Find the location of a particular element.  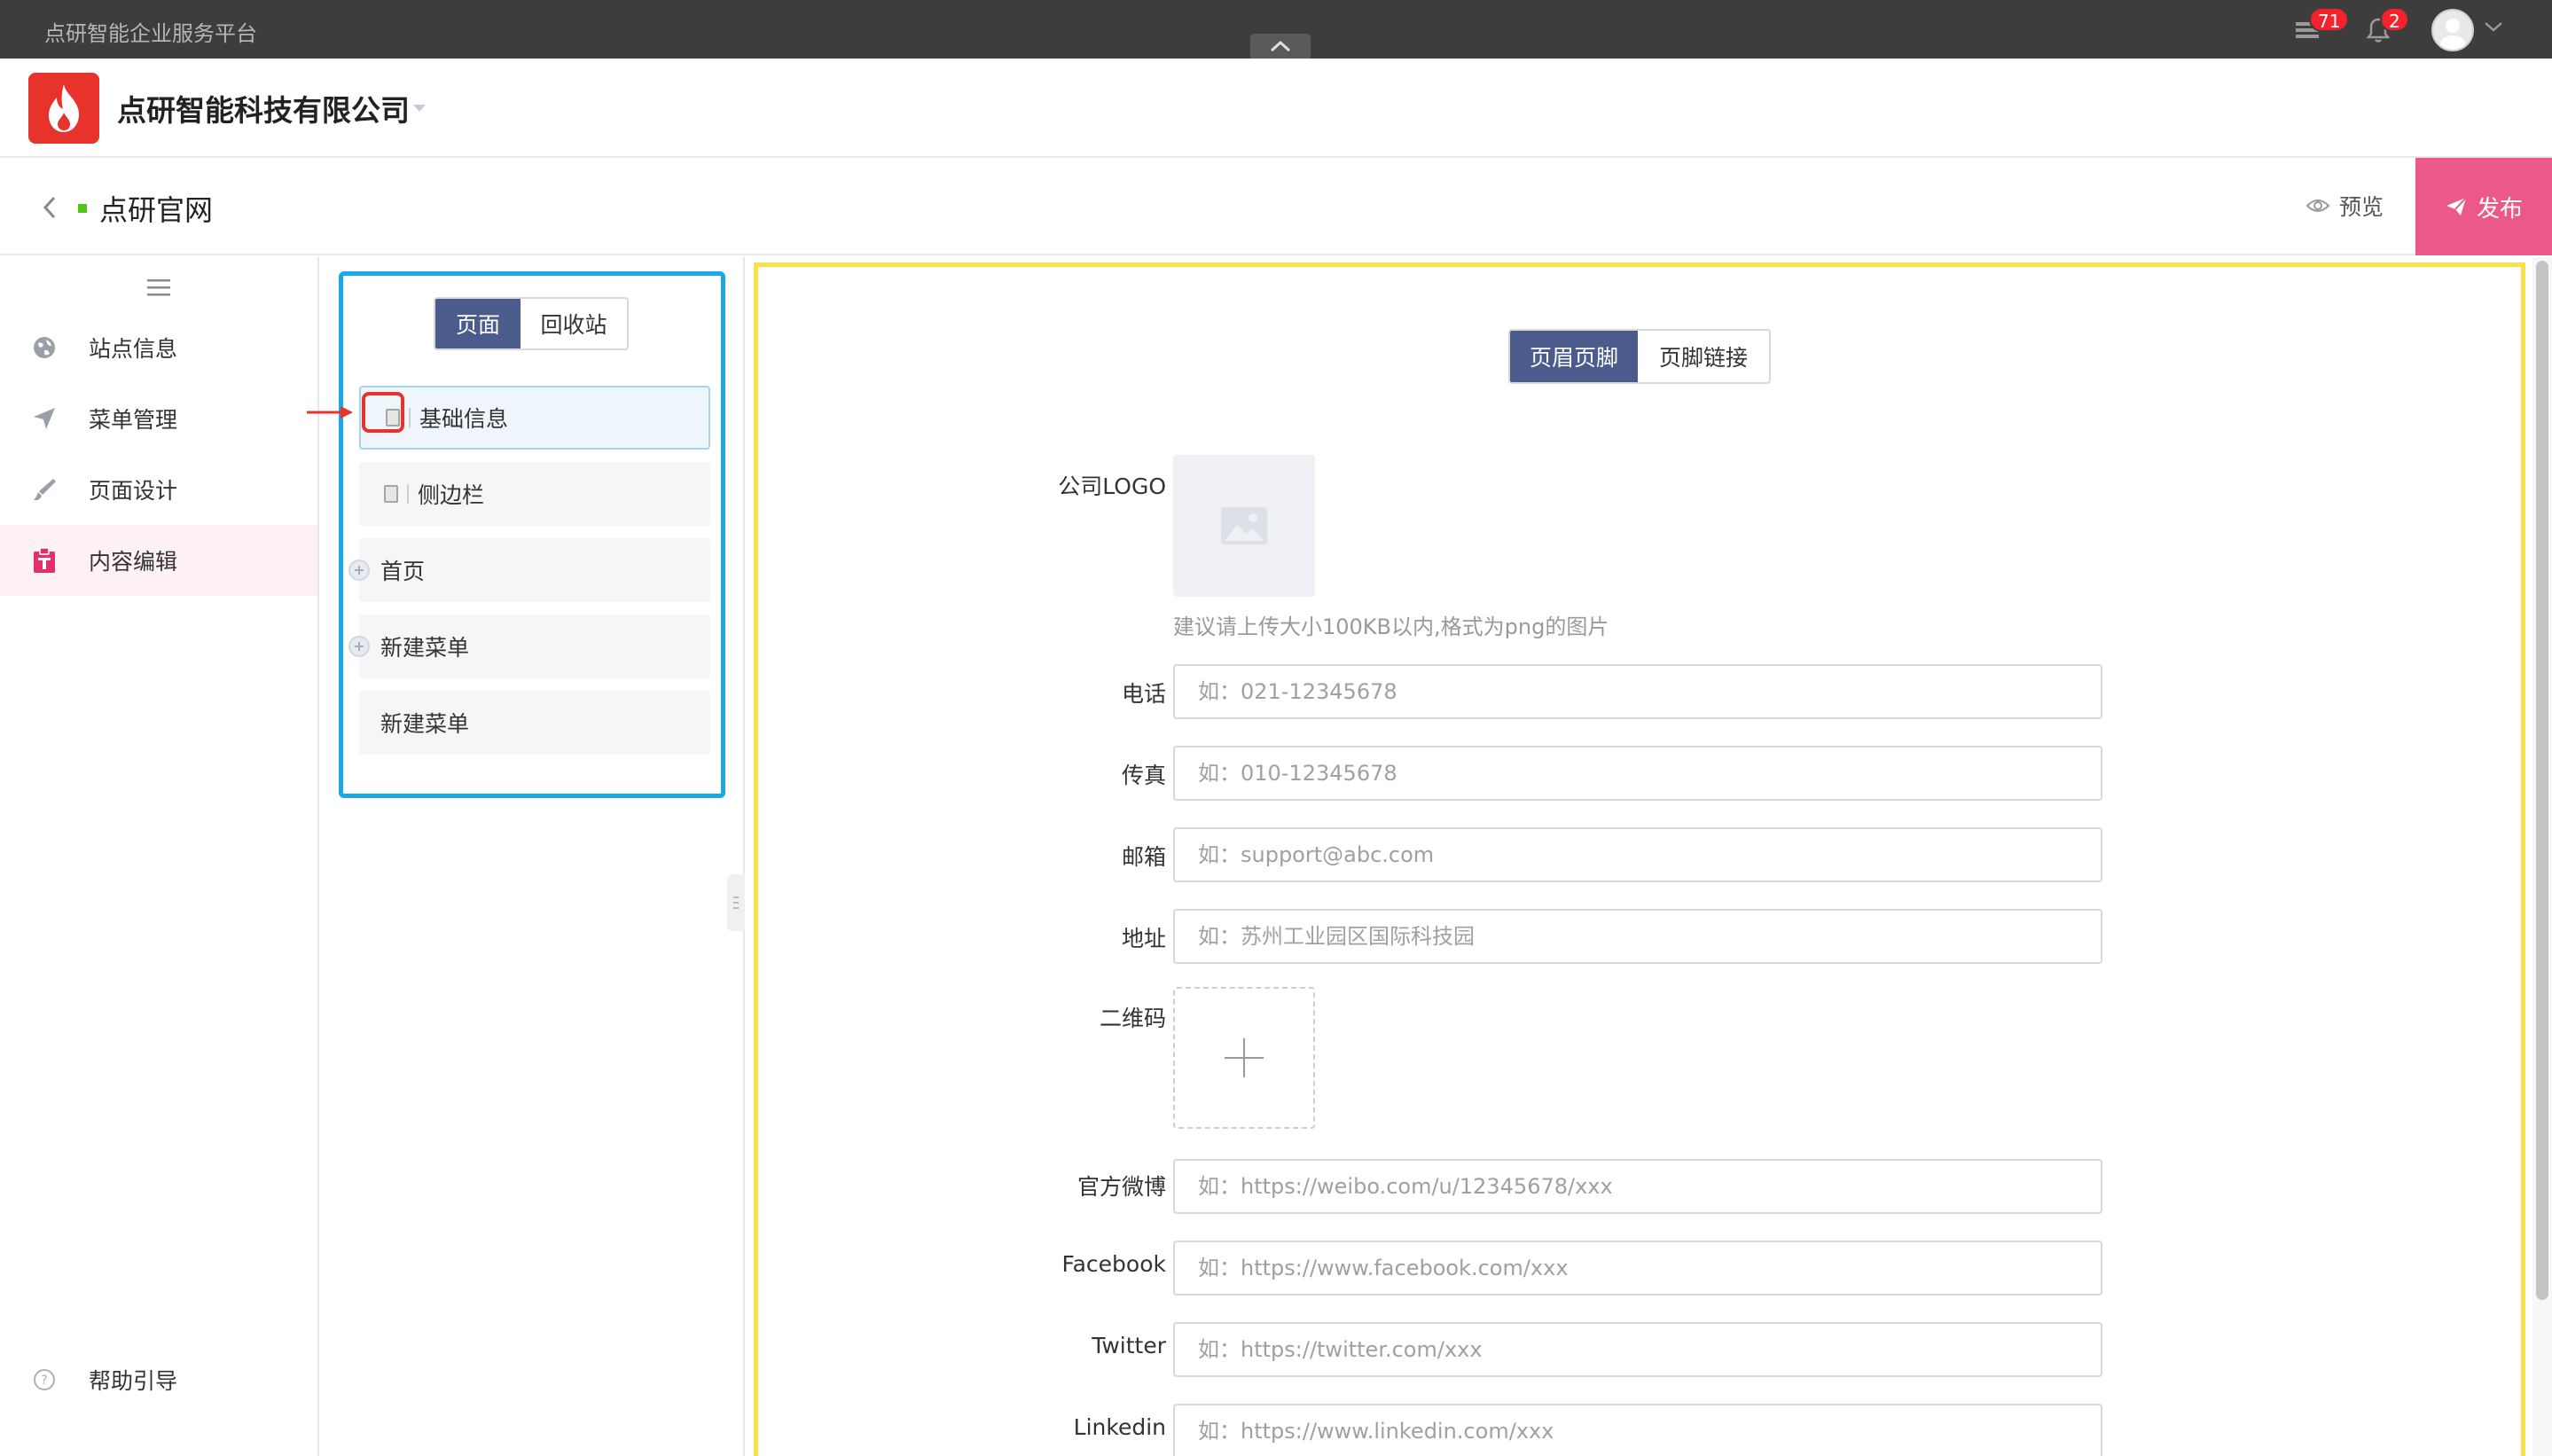

tree-item-label: 侧边栏 is located at coordinates (451, 495).